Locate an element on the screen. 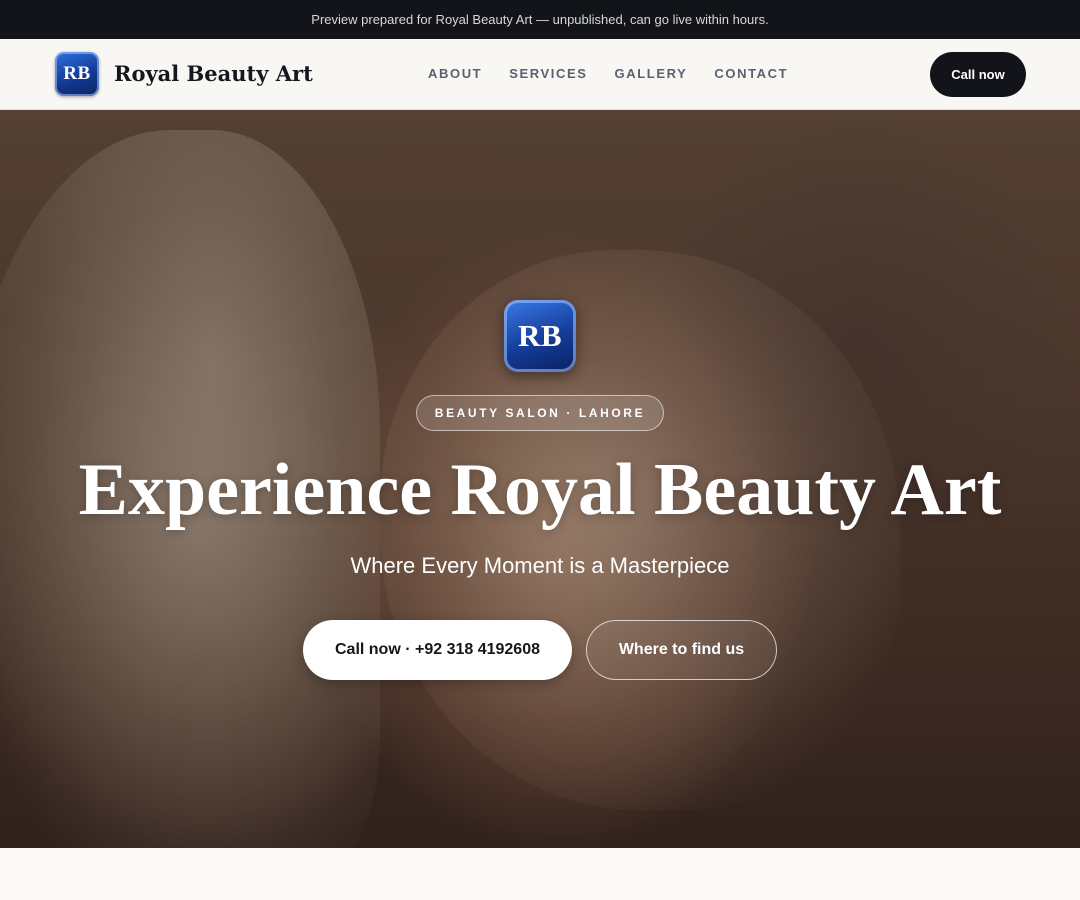 The image size is (1080, 900). nav-link-gallery: GALLERY is located at coordinates (651, 73).